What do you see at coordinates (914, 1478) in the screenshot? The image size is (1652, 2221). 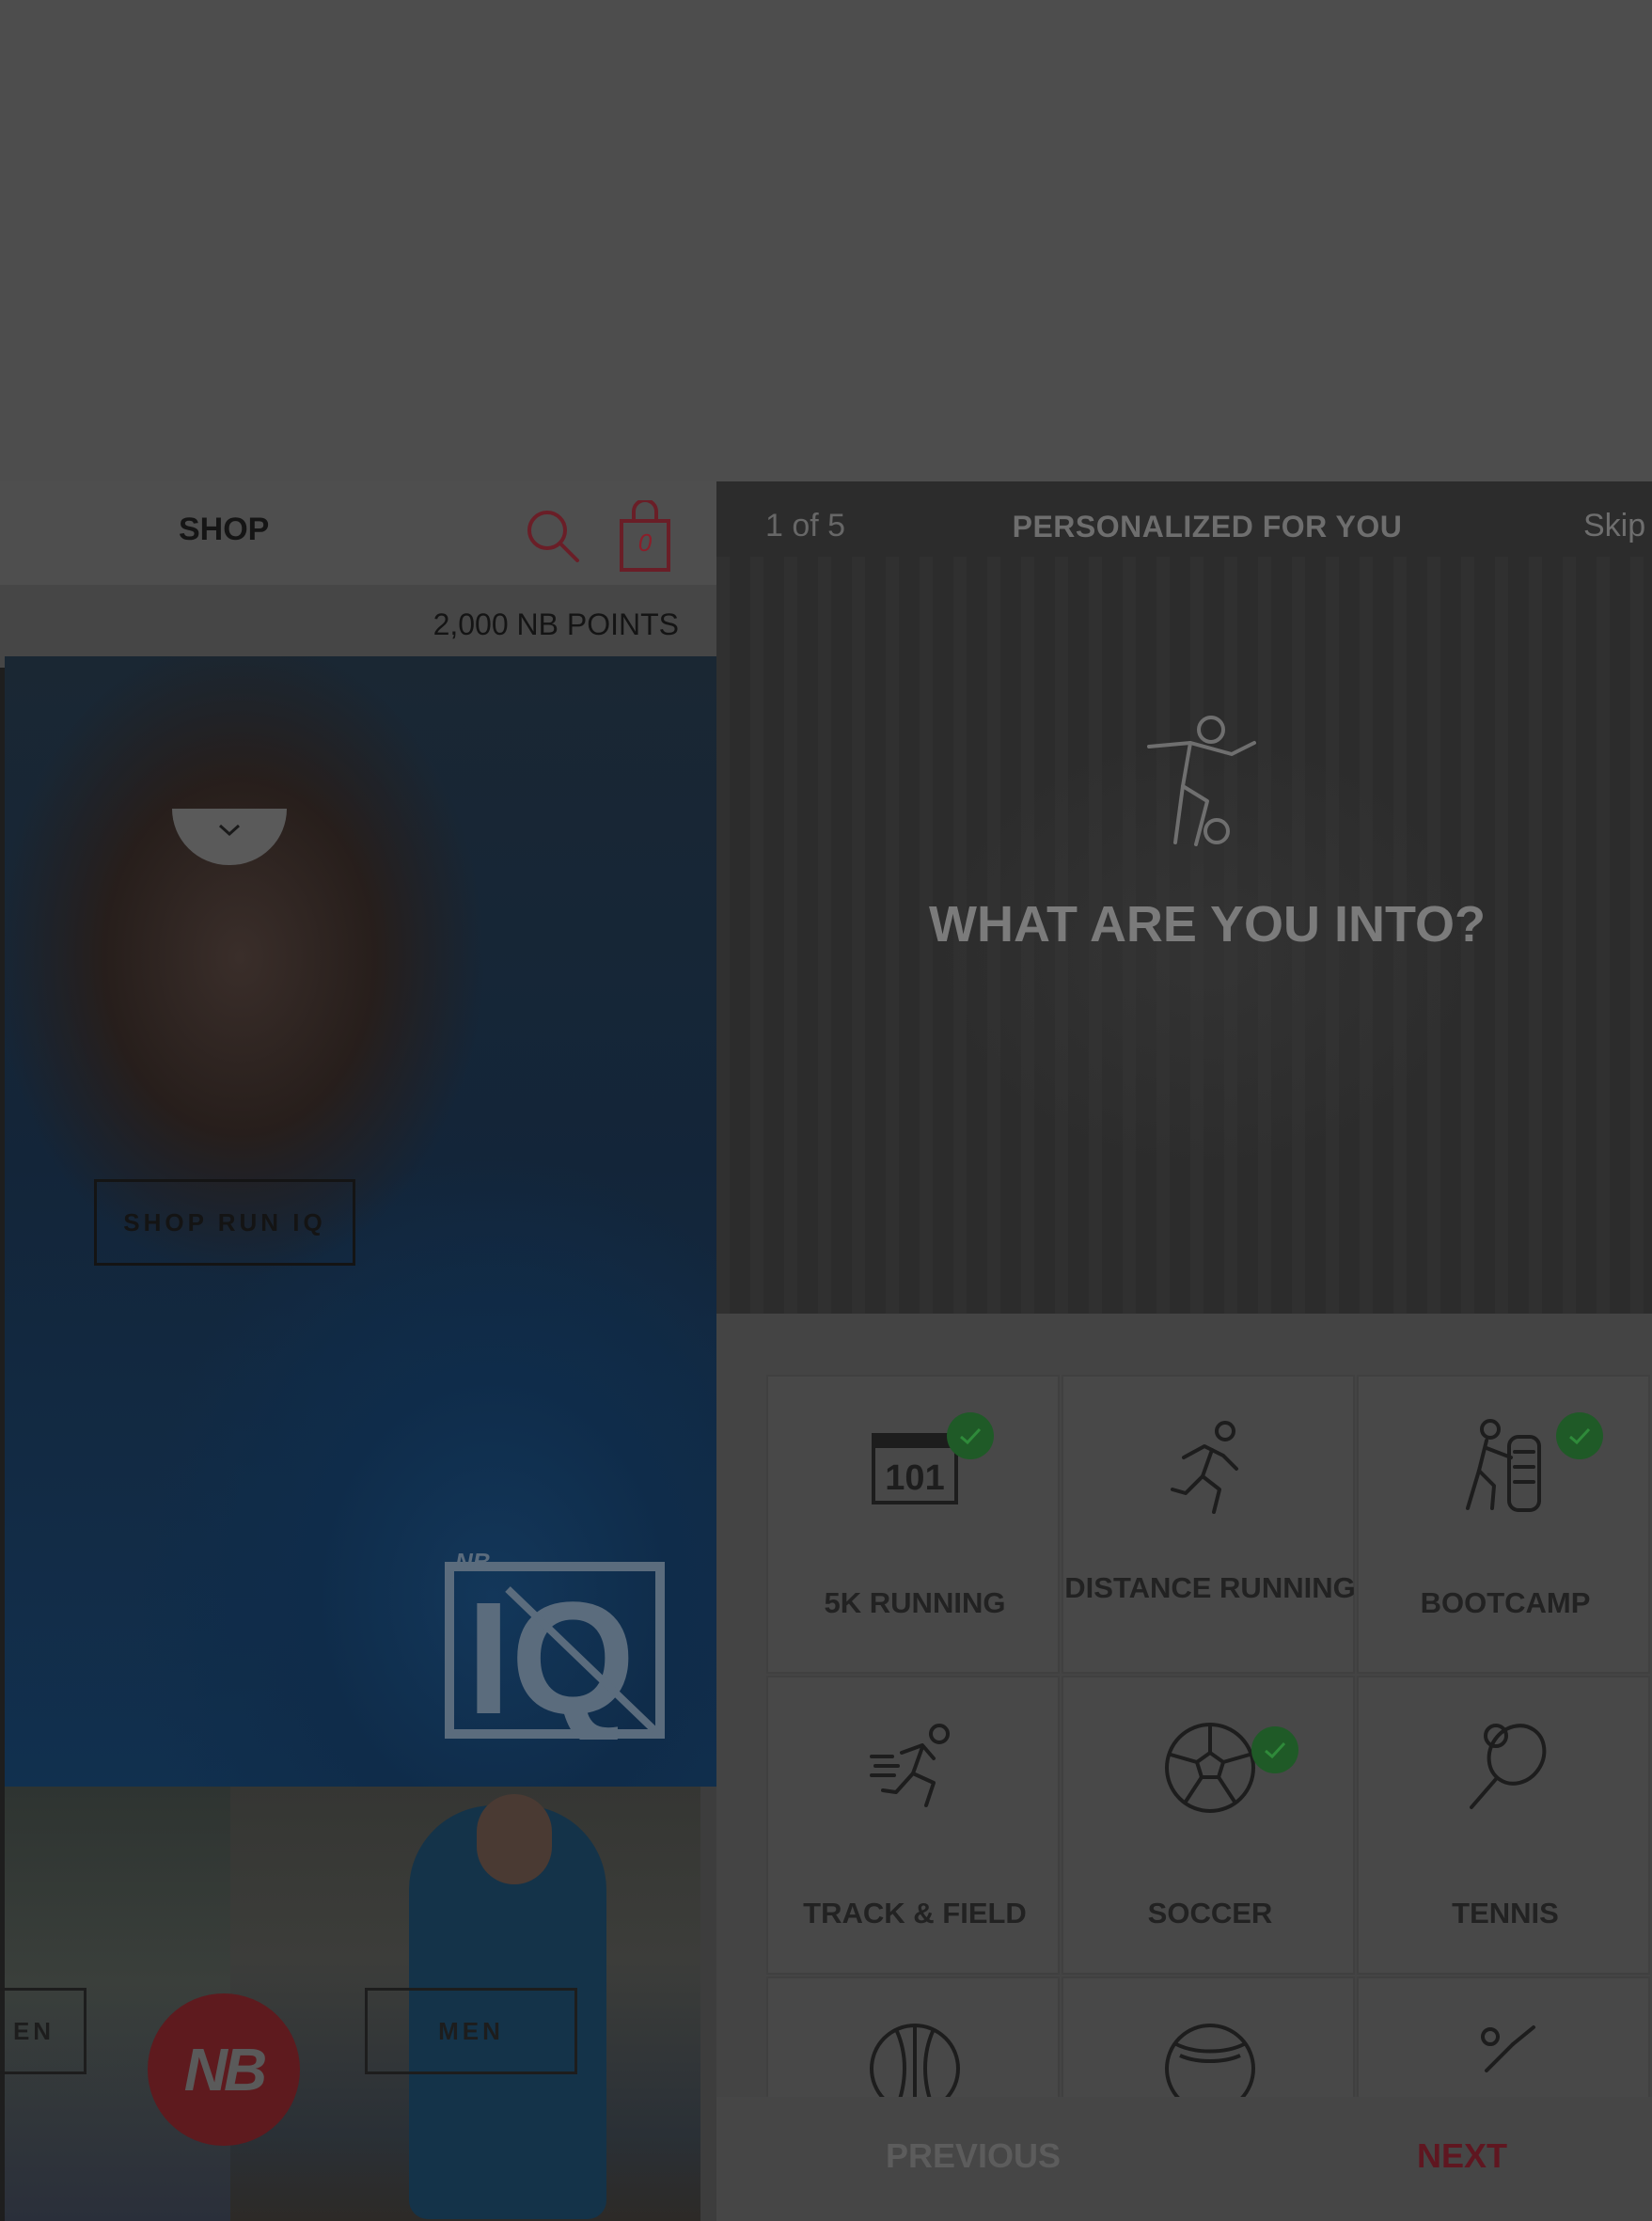 I see `svg-text: 101` at bounding box center [914, 1478].